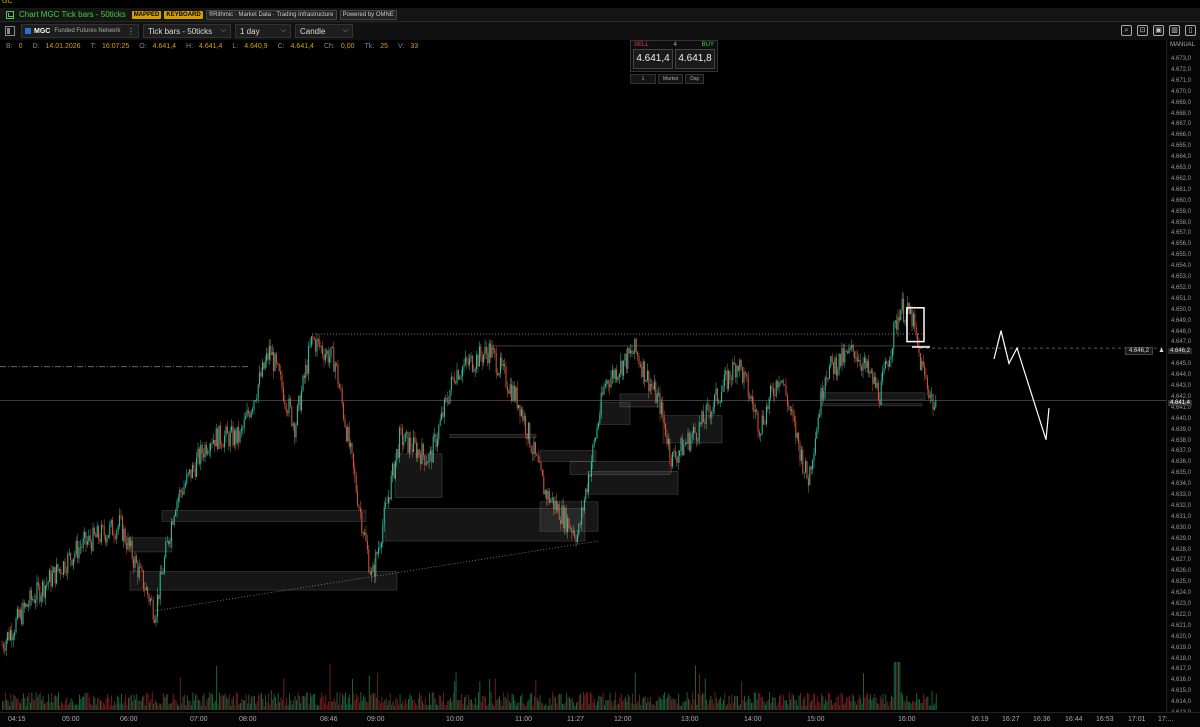 Image resolution: width=1200 pixels, height=727 pixels. I want to click on tif-select: Day, so click(695, 79).